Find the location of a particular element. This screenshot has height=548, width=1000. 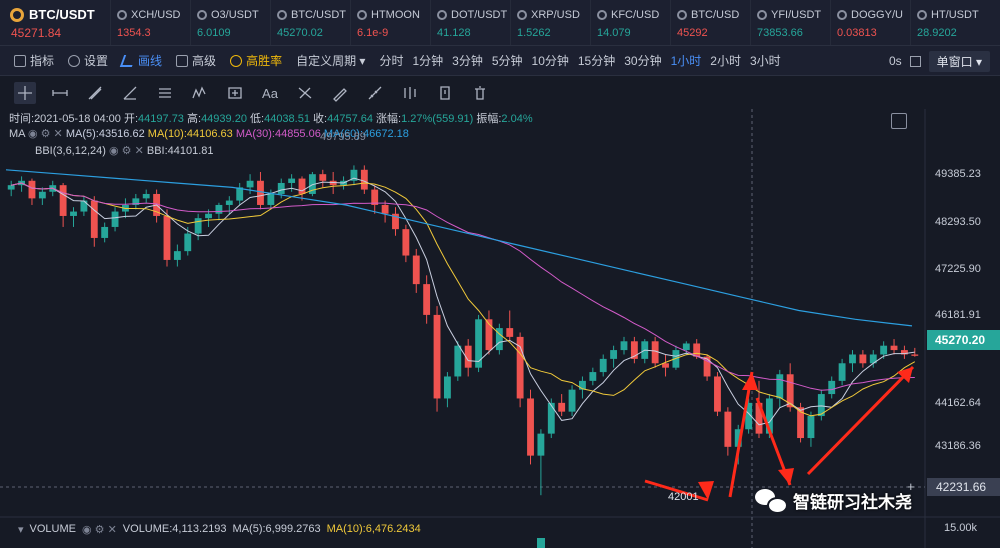

hline-icon is located at coordinates (60, 93).